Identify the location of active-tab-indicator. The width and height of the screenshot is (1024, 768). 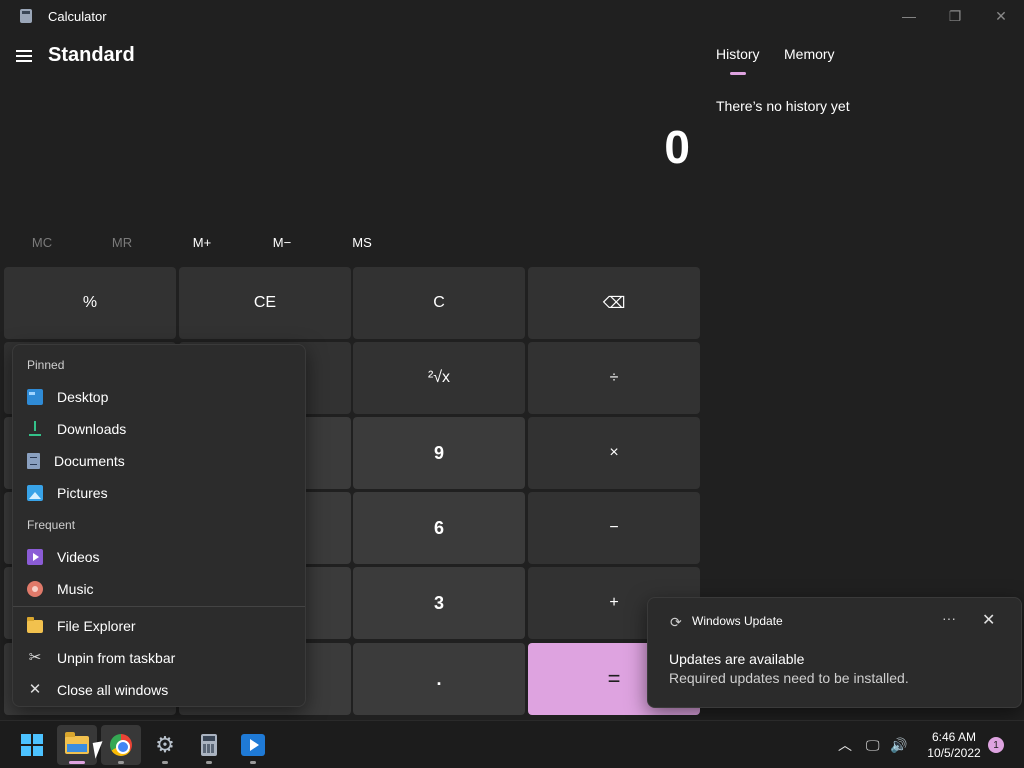
(738, 73).